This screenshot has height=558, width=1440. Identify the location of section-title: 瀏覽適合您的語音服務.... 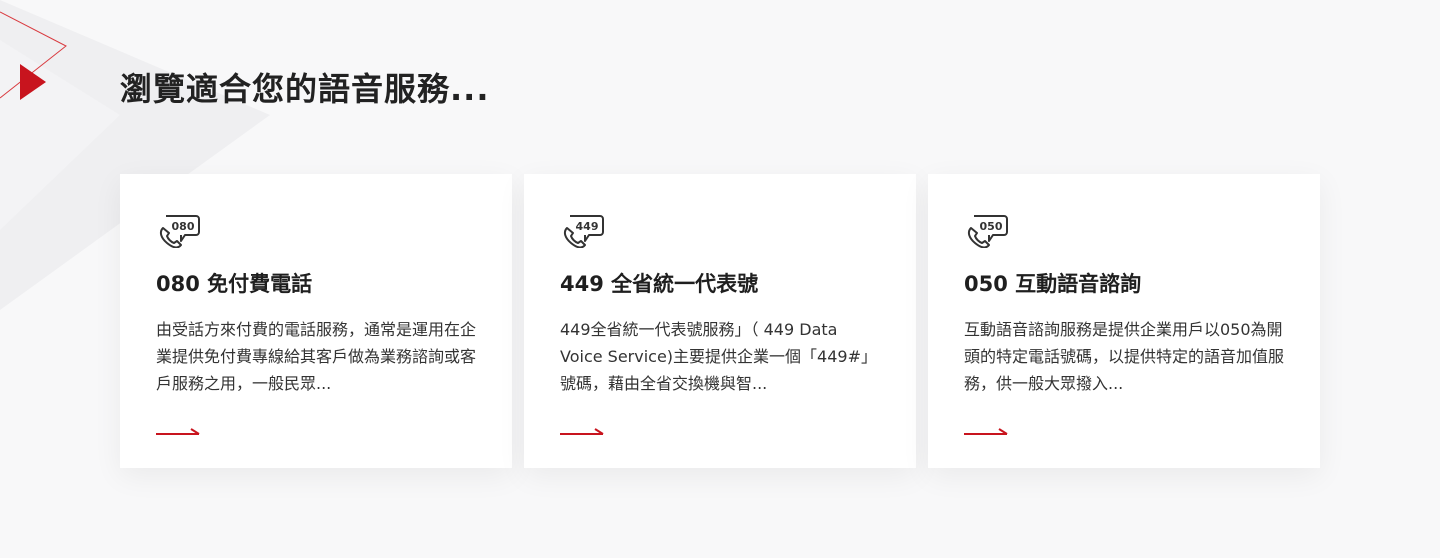
(305, 89).